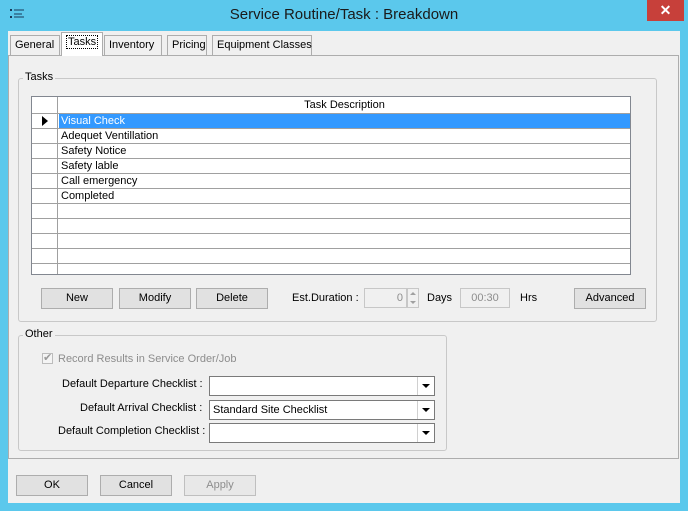 The width and height of the screenshot is (688, 511). Describe the element at coordinates (39, 334) in the screenshot. I see `other-group-label: Other` at that location.